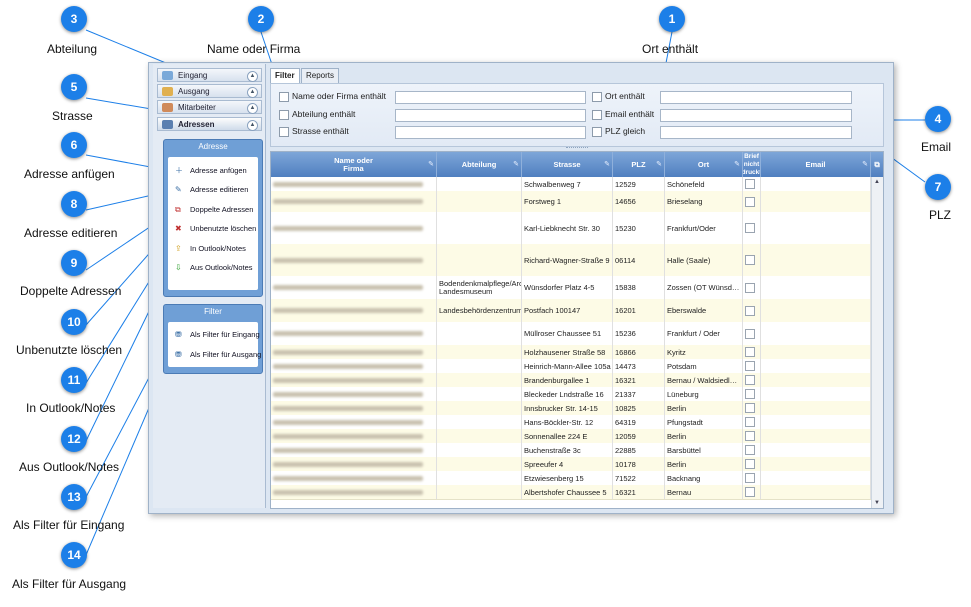 The height and width of the screenshot is (607, 971). I want to click on table-row: Forstweg 1 14656 Brieselang, so click(571, 202).